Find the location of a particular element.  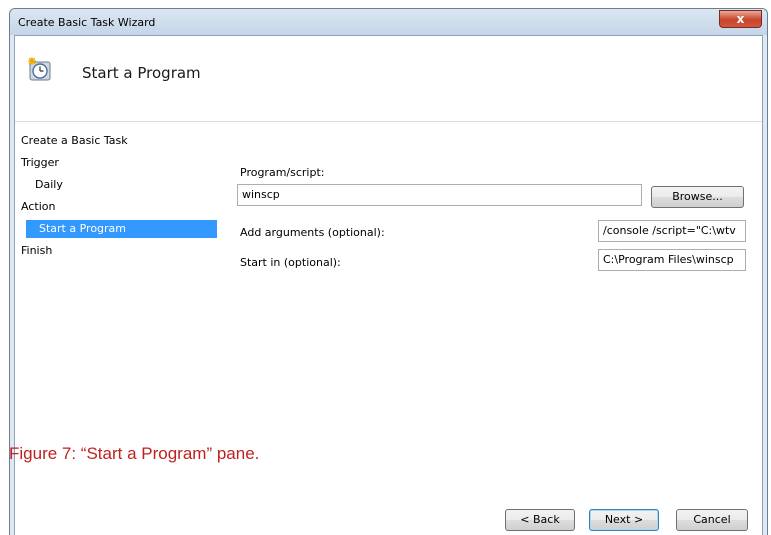

close-icon: x is located at coordinates (740, 19).